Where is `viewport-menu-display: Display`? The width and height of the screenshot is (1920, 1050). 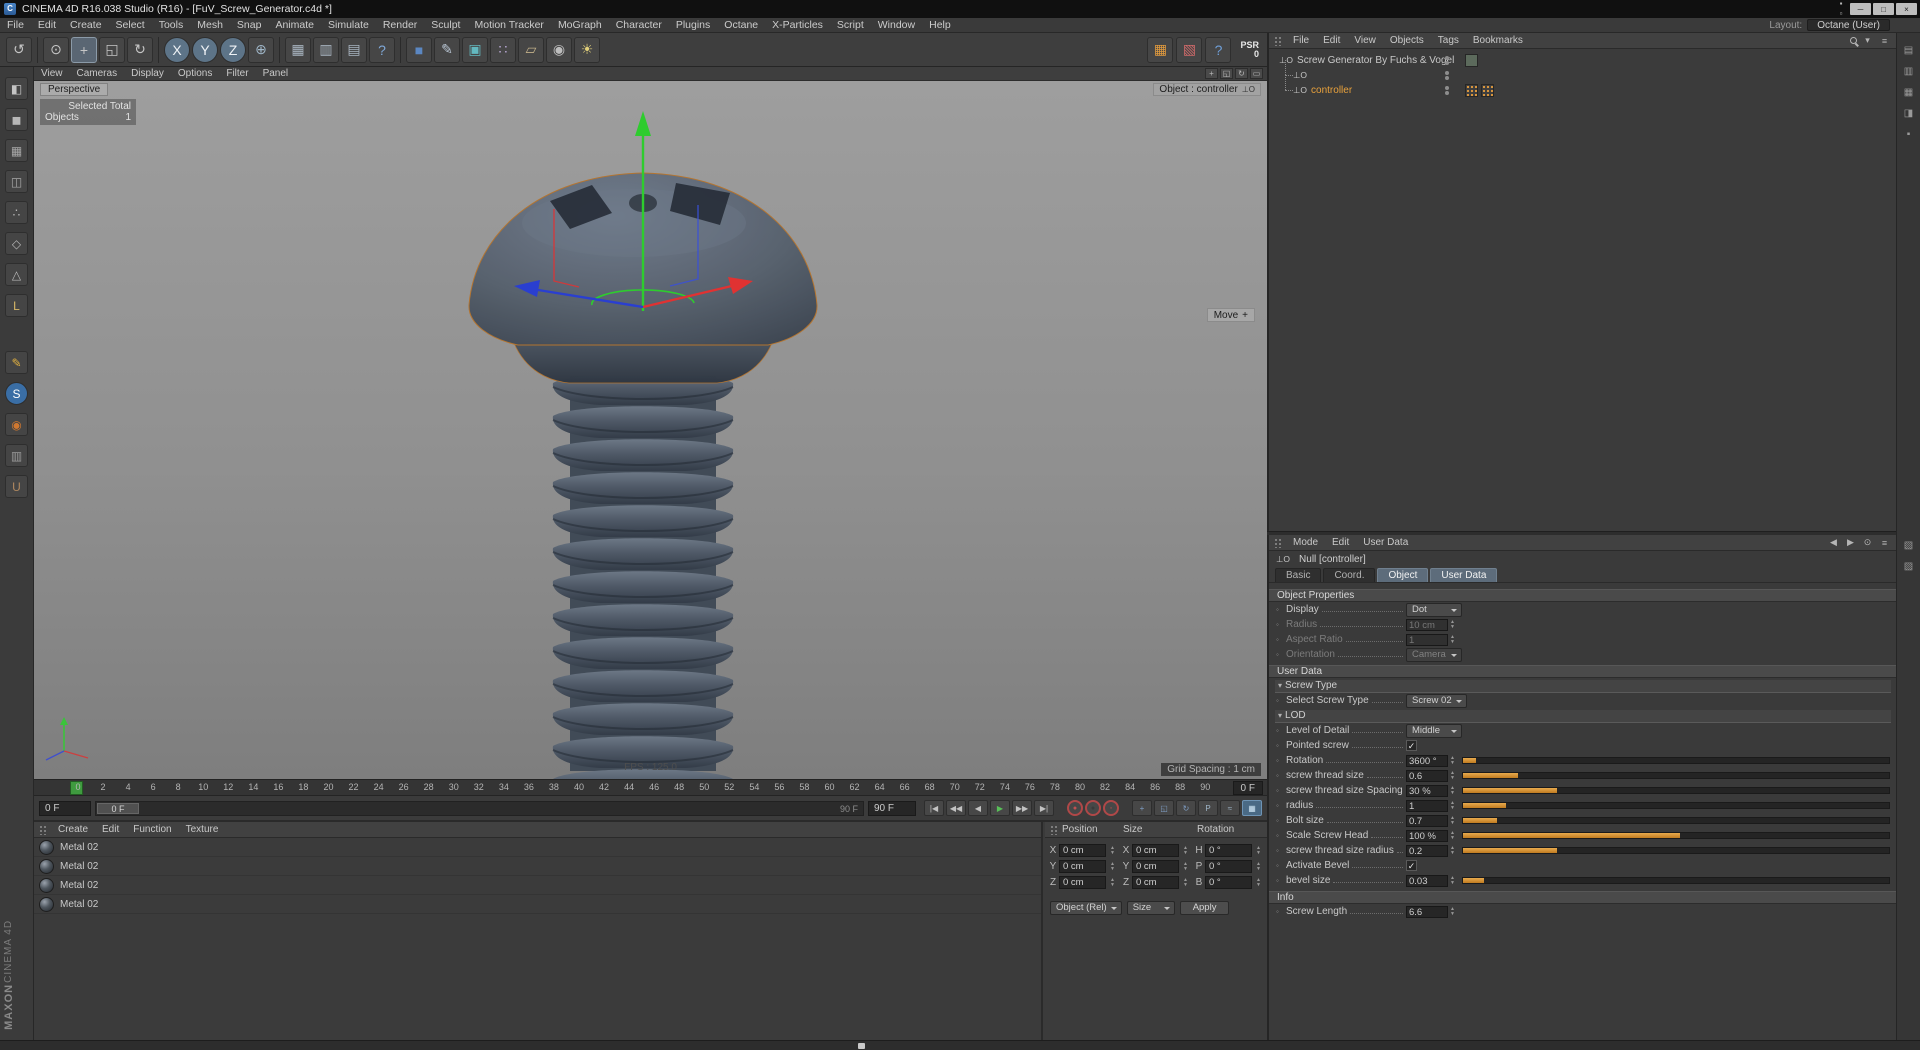
viewport-menu-display: Display is located at coordinates (147, 73).